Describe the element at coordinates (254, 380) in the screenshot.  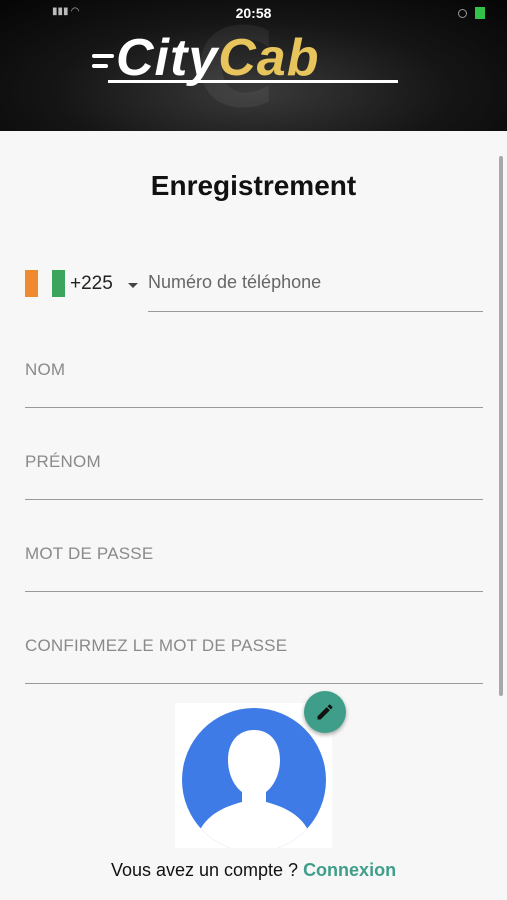
I see `nom-field: NOM` at that location.